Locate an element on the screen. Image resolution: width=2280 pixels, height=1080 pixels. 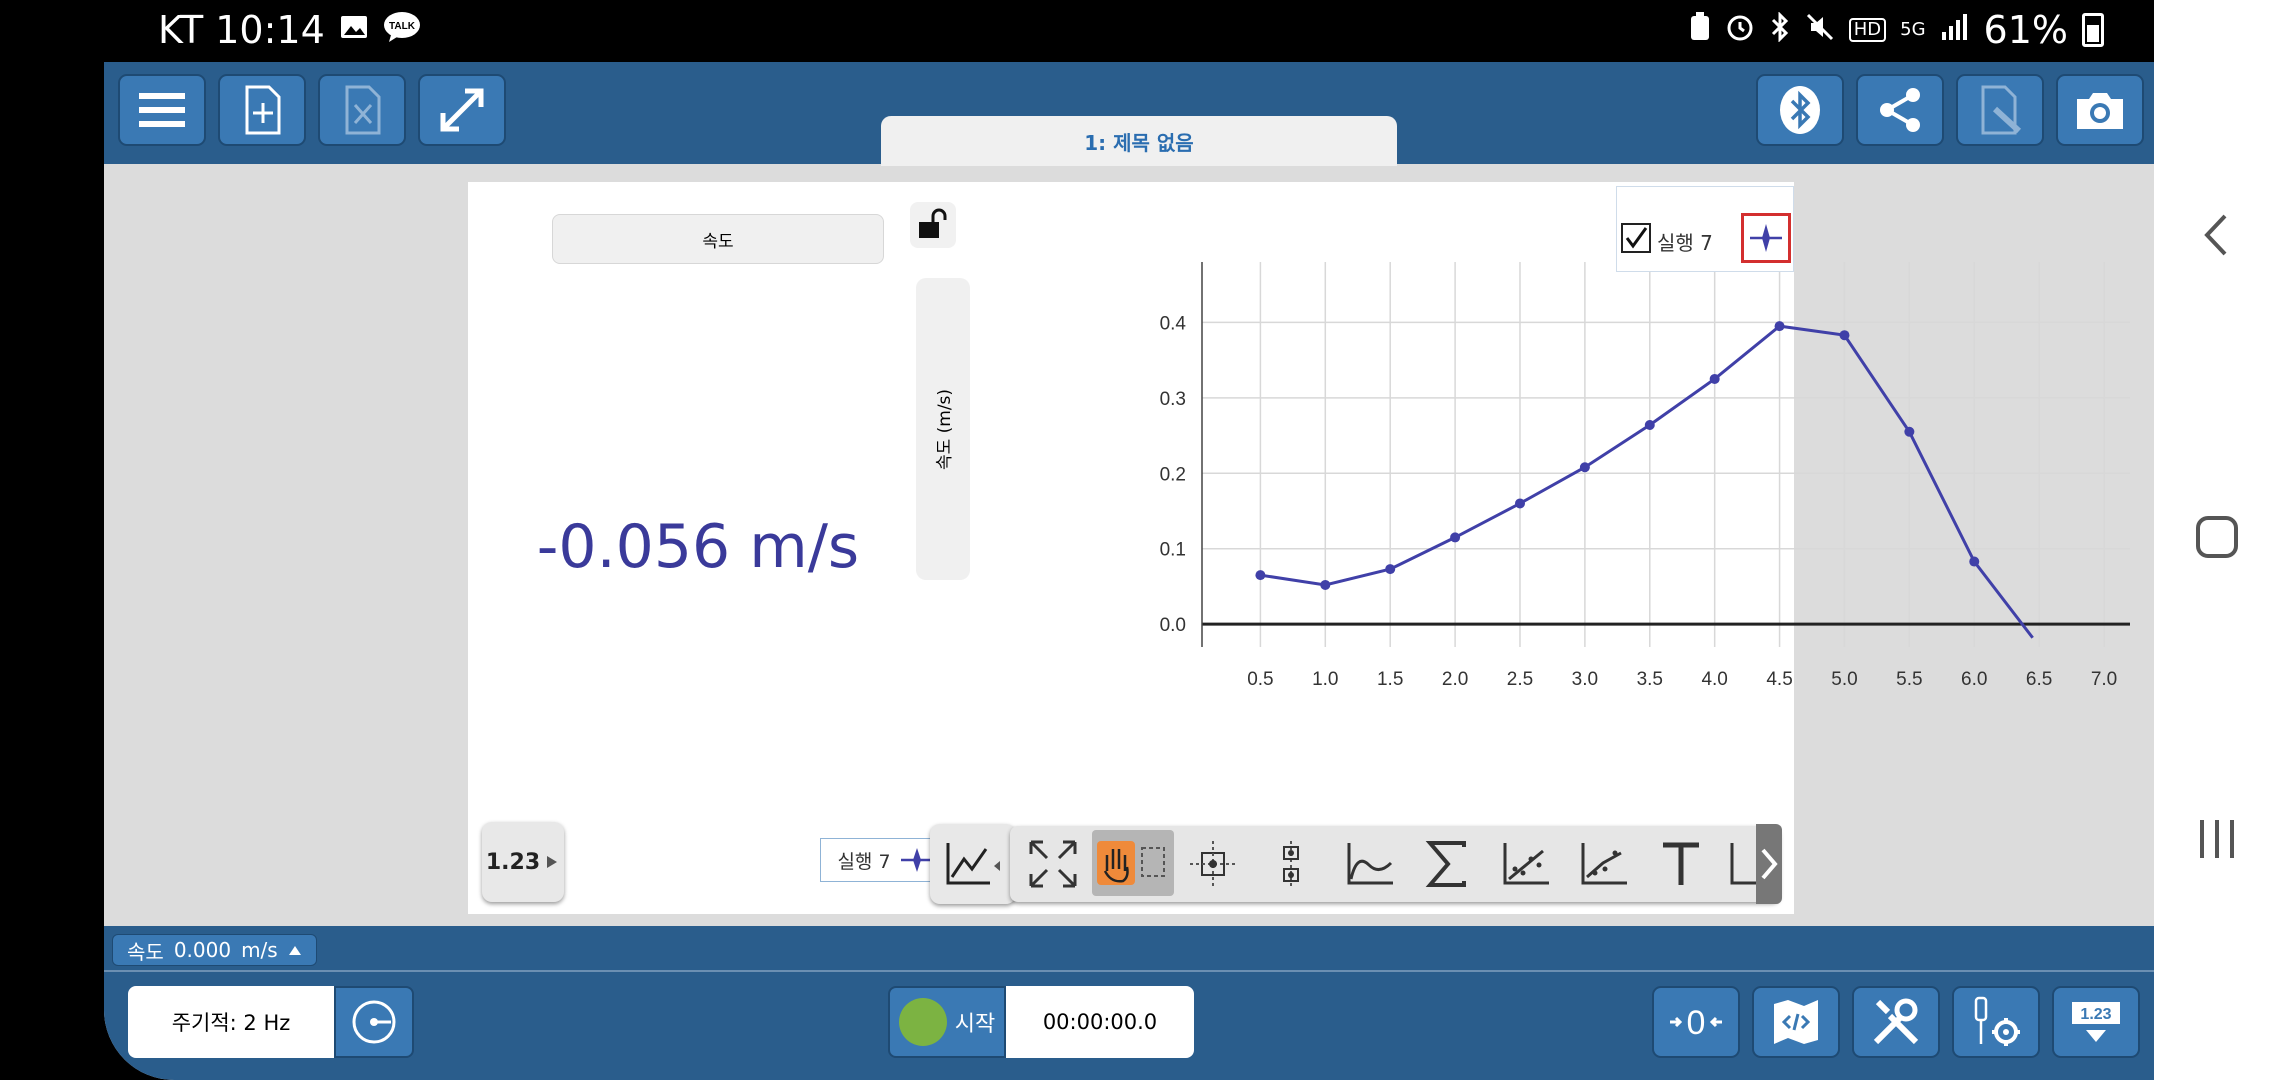
tools-button is located at coordinates (1896, 1022).